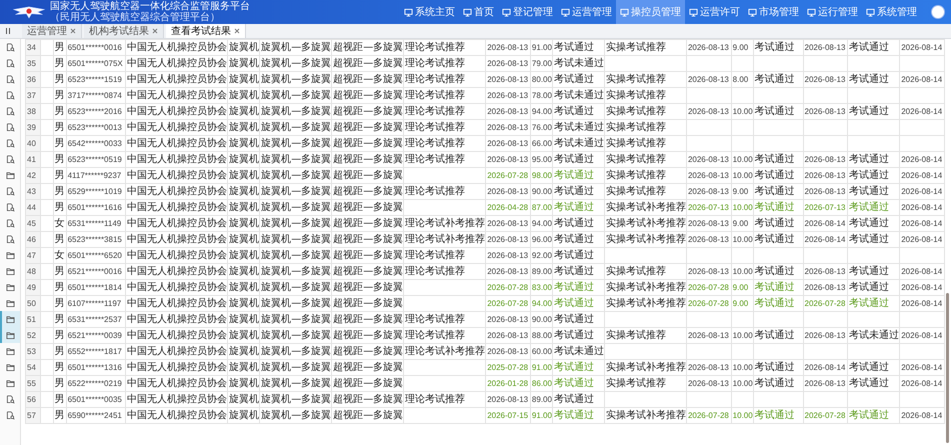 The height and width of the screenshot is (445, 951). Describe the element at coordinates (10, 383) in the screenshot. I see `folder-icon` at that location.